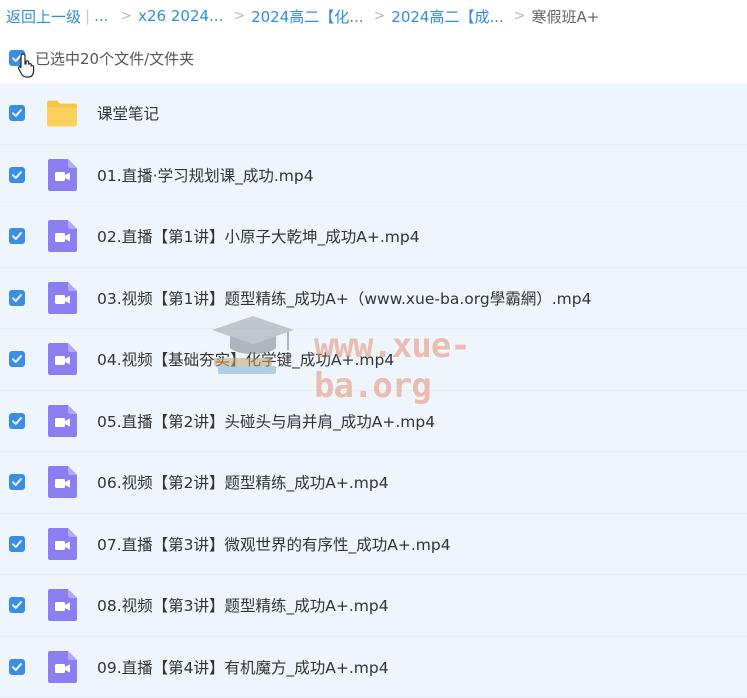 The width and height of the screenshot is (747, 698). Describe the element at coordinates (114, 58) in the screenshot. I see `selection-count: 已选中20个文件/文件夹` at that location.